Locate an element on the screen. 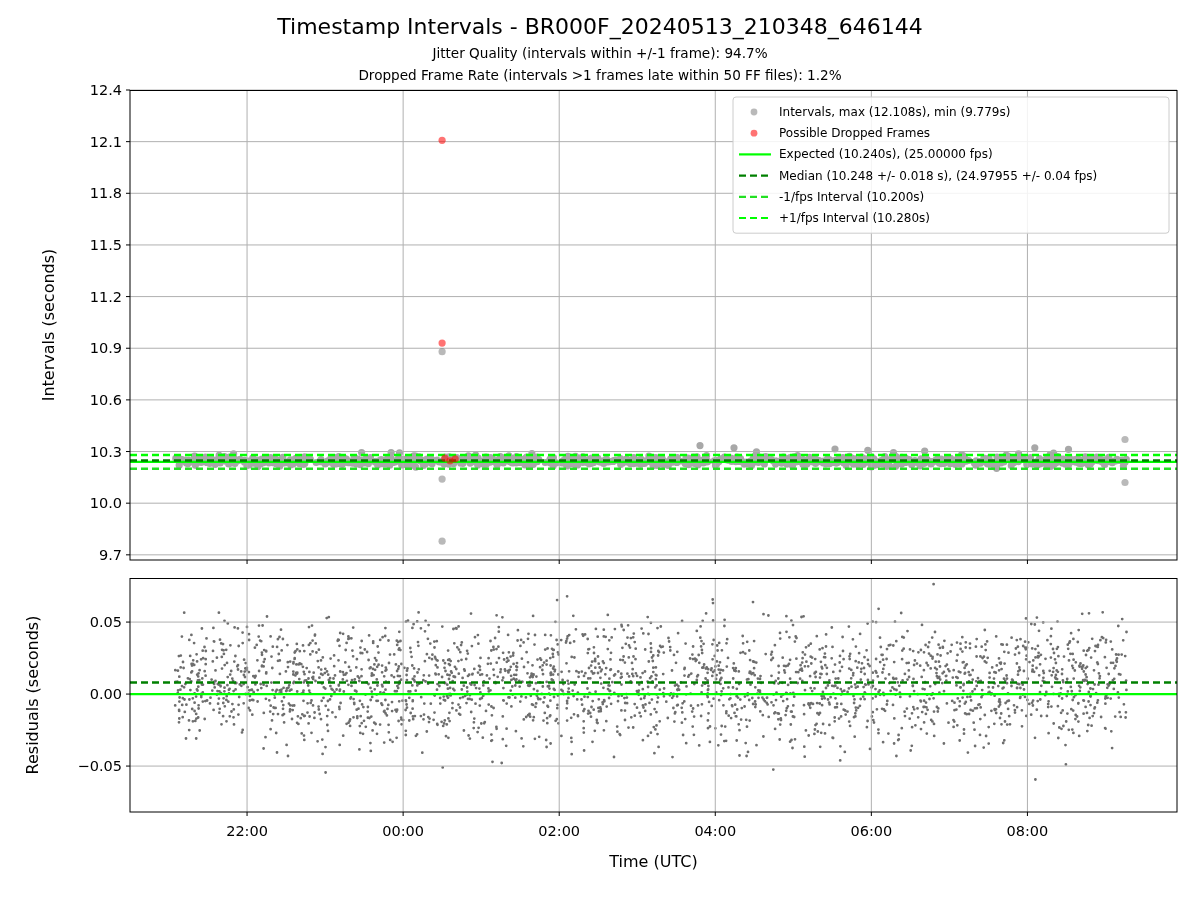  legend-label: Expected (10.240s), (25.00000 fps) is located at coordinates (886, 154).